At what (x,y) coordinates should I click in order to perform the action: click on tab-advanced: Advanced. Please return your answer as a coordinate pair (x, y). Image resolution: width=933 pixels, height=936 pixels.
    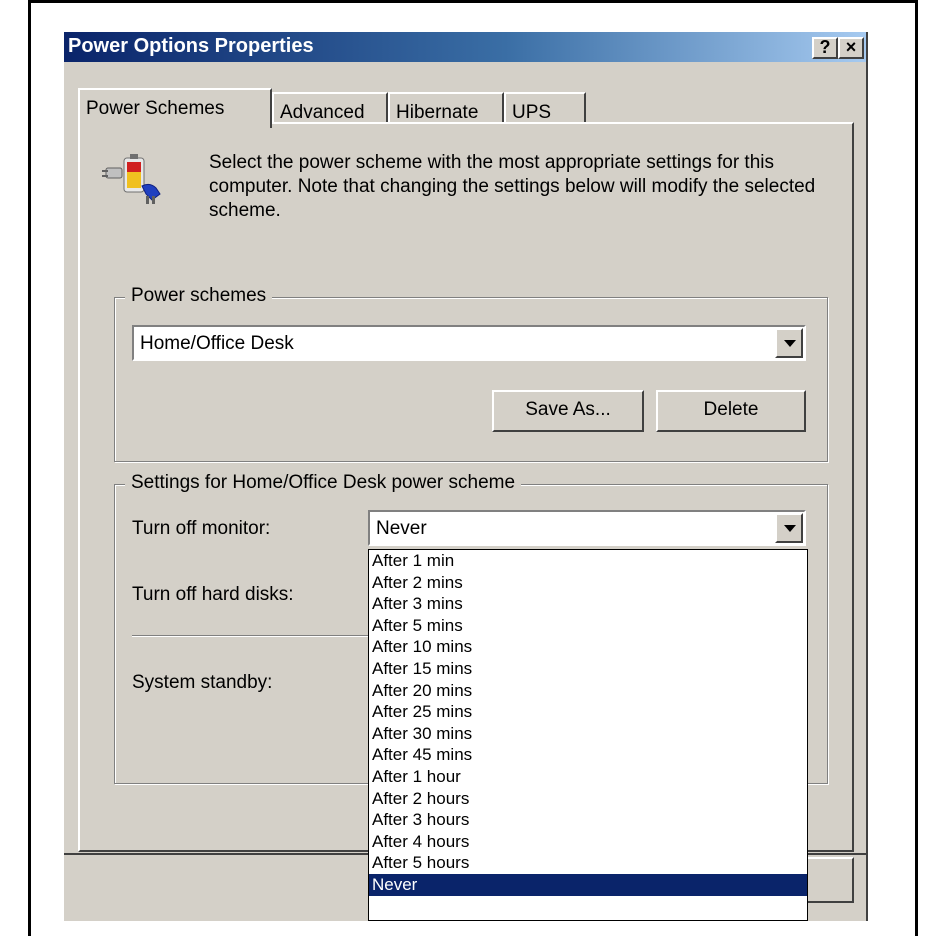
    Looking at the image, I should click on (330, 109).